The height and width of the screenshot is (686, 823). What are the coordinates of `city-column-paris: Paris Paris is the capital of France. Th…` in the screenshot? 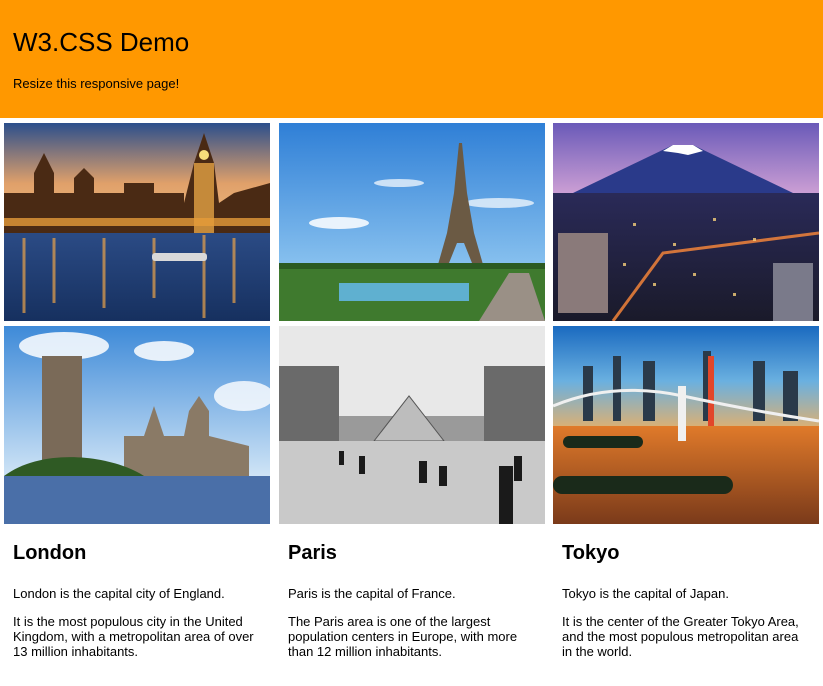 It's located at (413, 599).